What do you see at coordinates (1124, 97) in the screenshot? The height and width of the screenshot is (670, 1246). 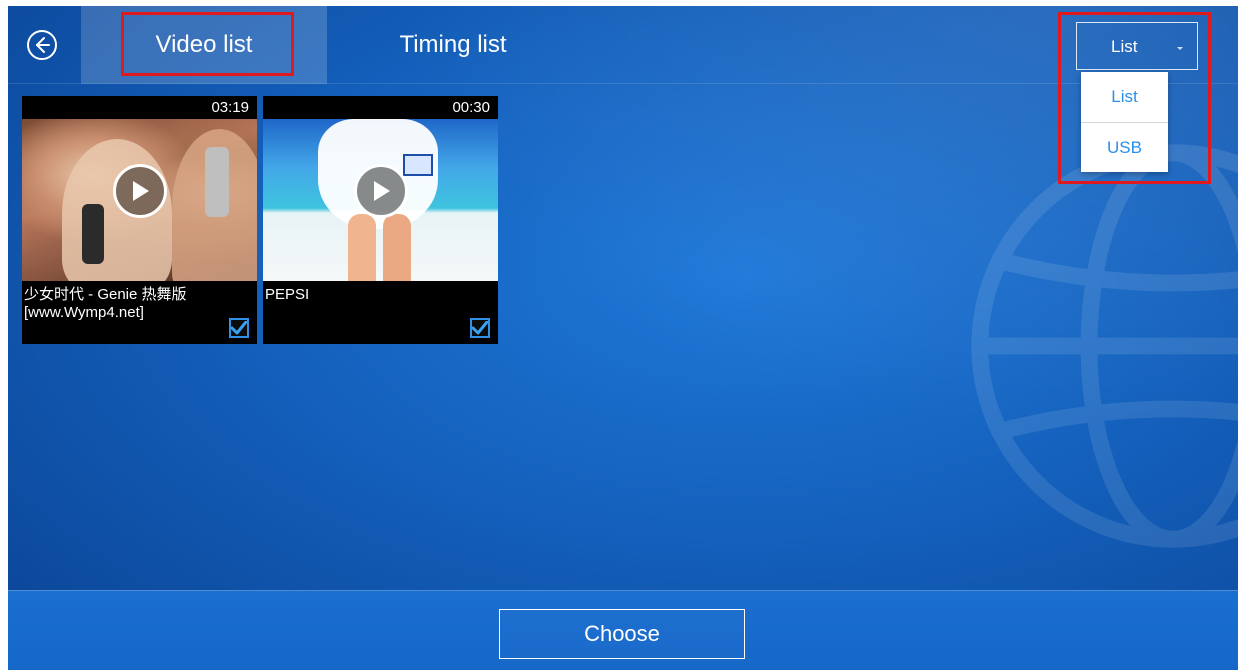 I see `dropdown-option-list: List` at bounding box center [1124, 97].